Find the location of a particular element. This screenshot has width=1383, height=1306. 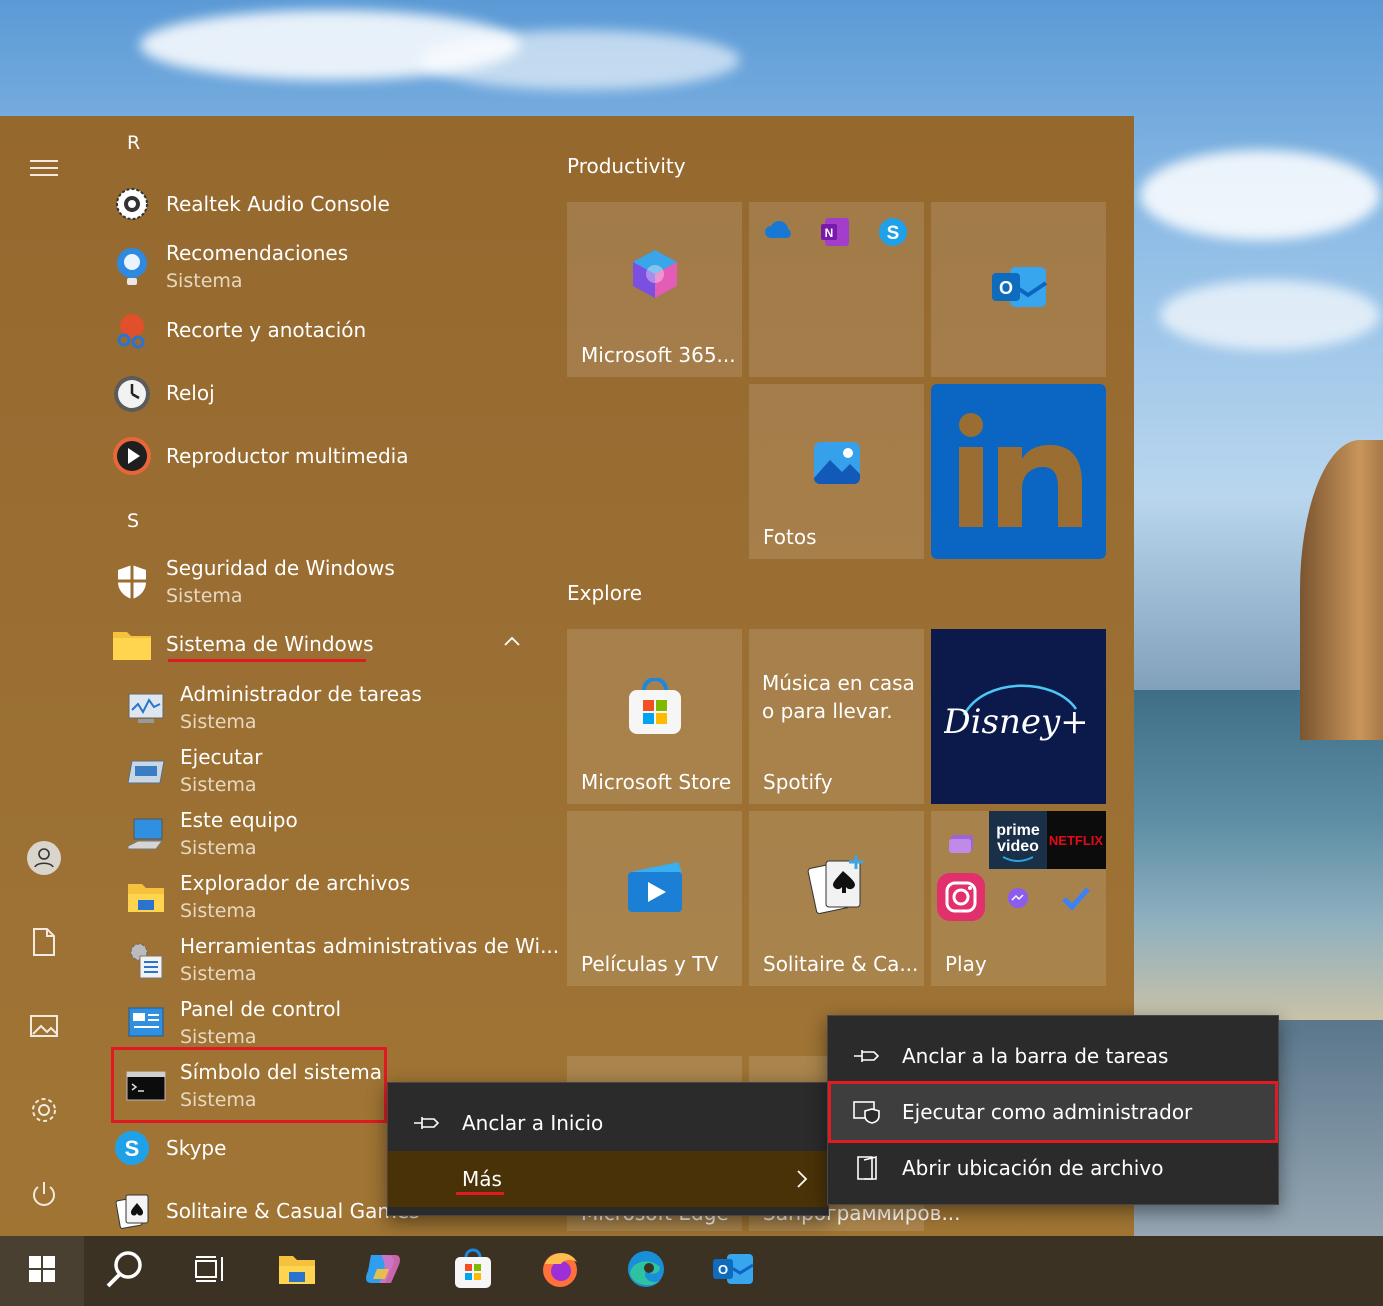

tile-folder-play: prime video NETFLIX Play is located at coordinates (1018, 898).